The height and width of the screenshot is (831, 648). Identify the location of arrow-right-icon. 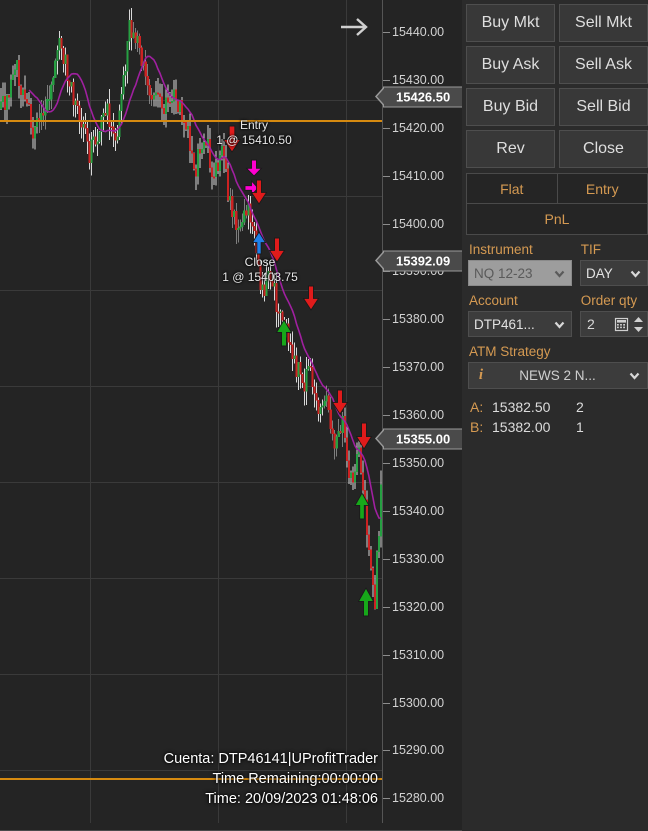
(355, 27).